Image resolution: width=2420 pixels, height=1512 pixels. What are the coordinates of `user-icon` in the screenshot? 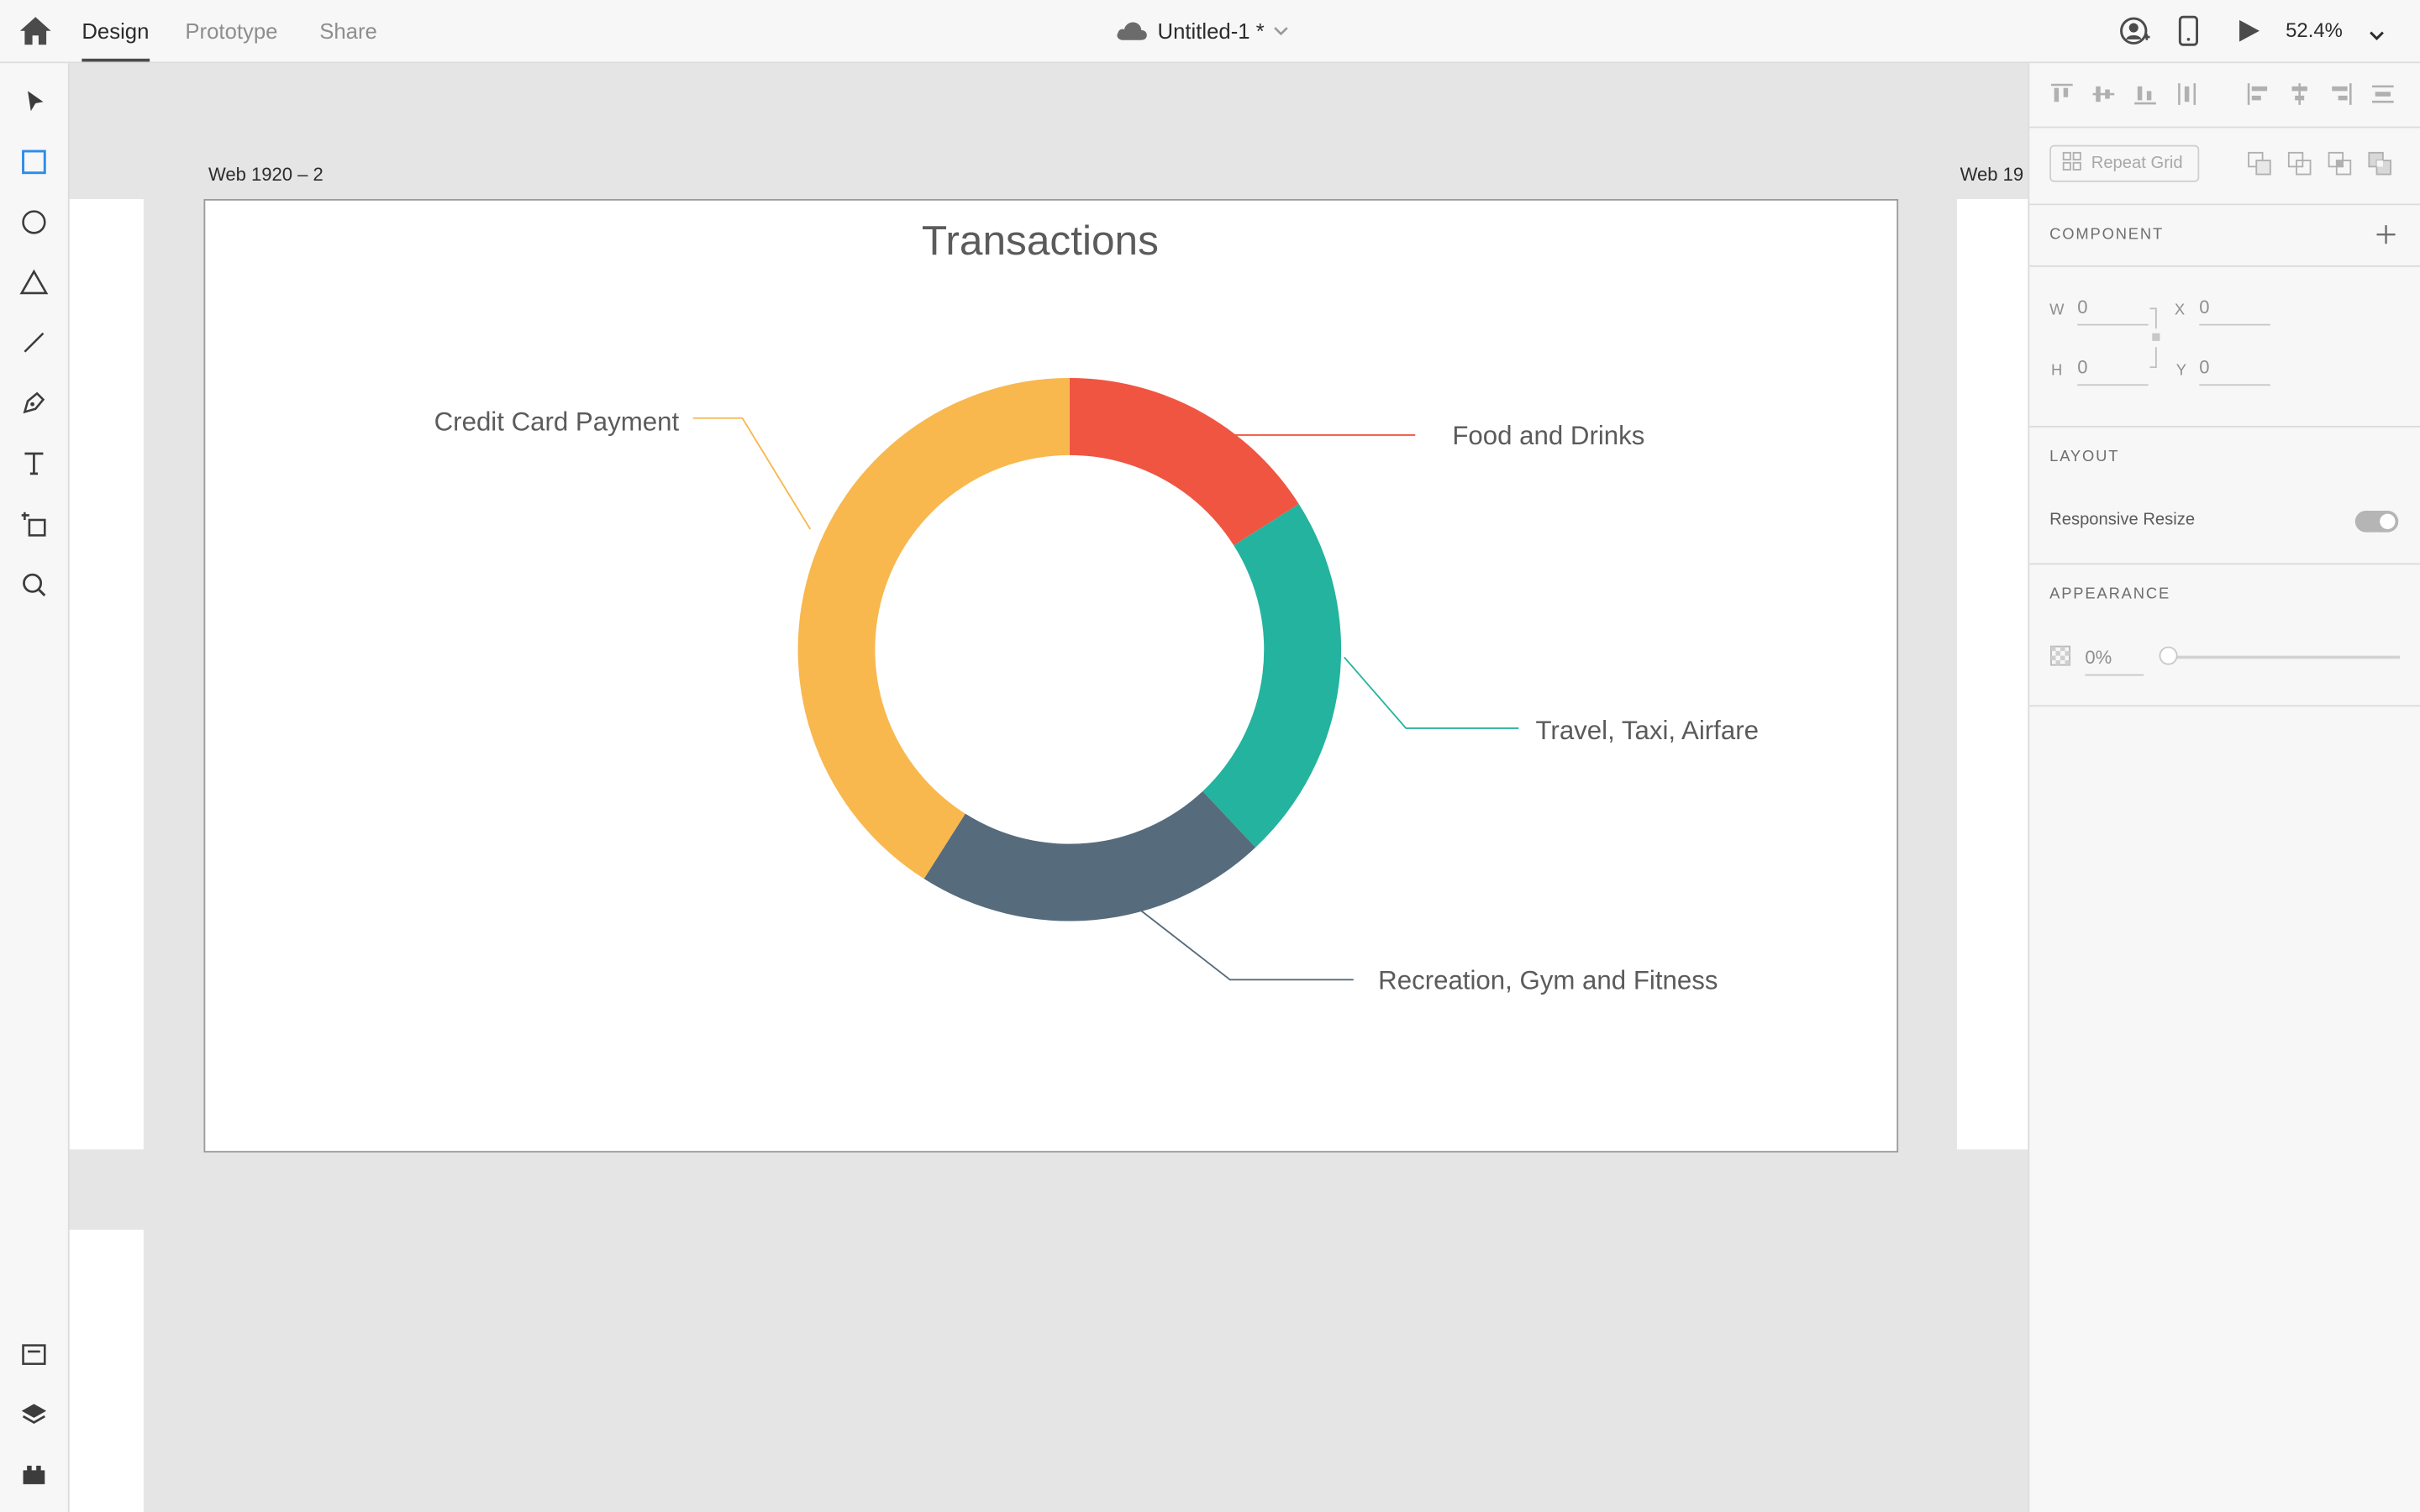 It's located at (2134, 34).